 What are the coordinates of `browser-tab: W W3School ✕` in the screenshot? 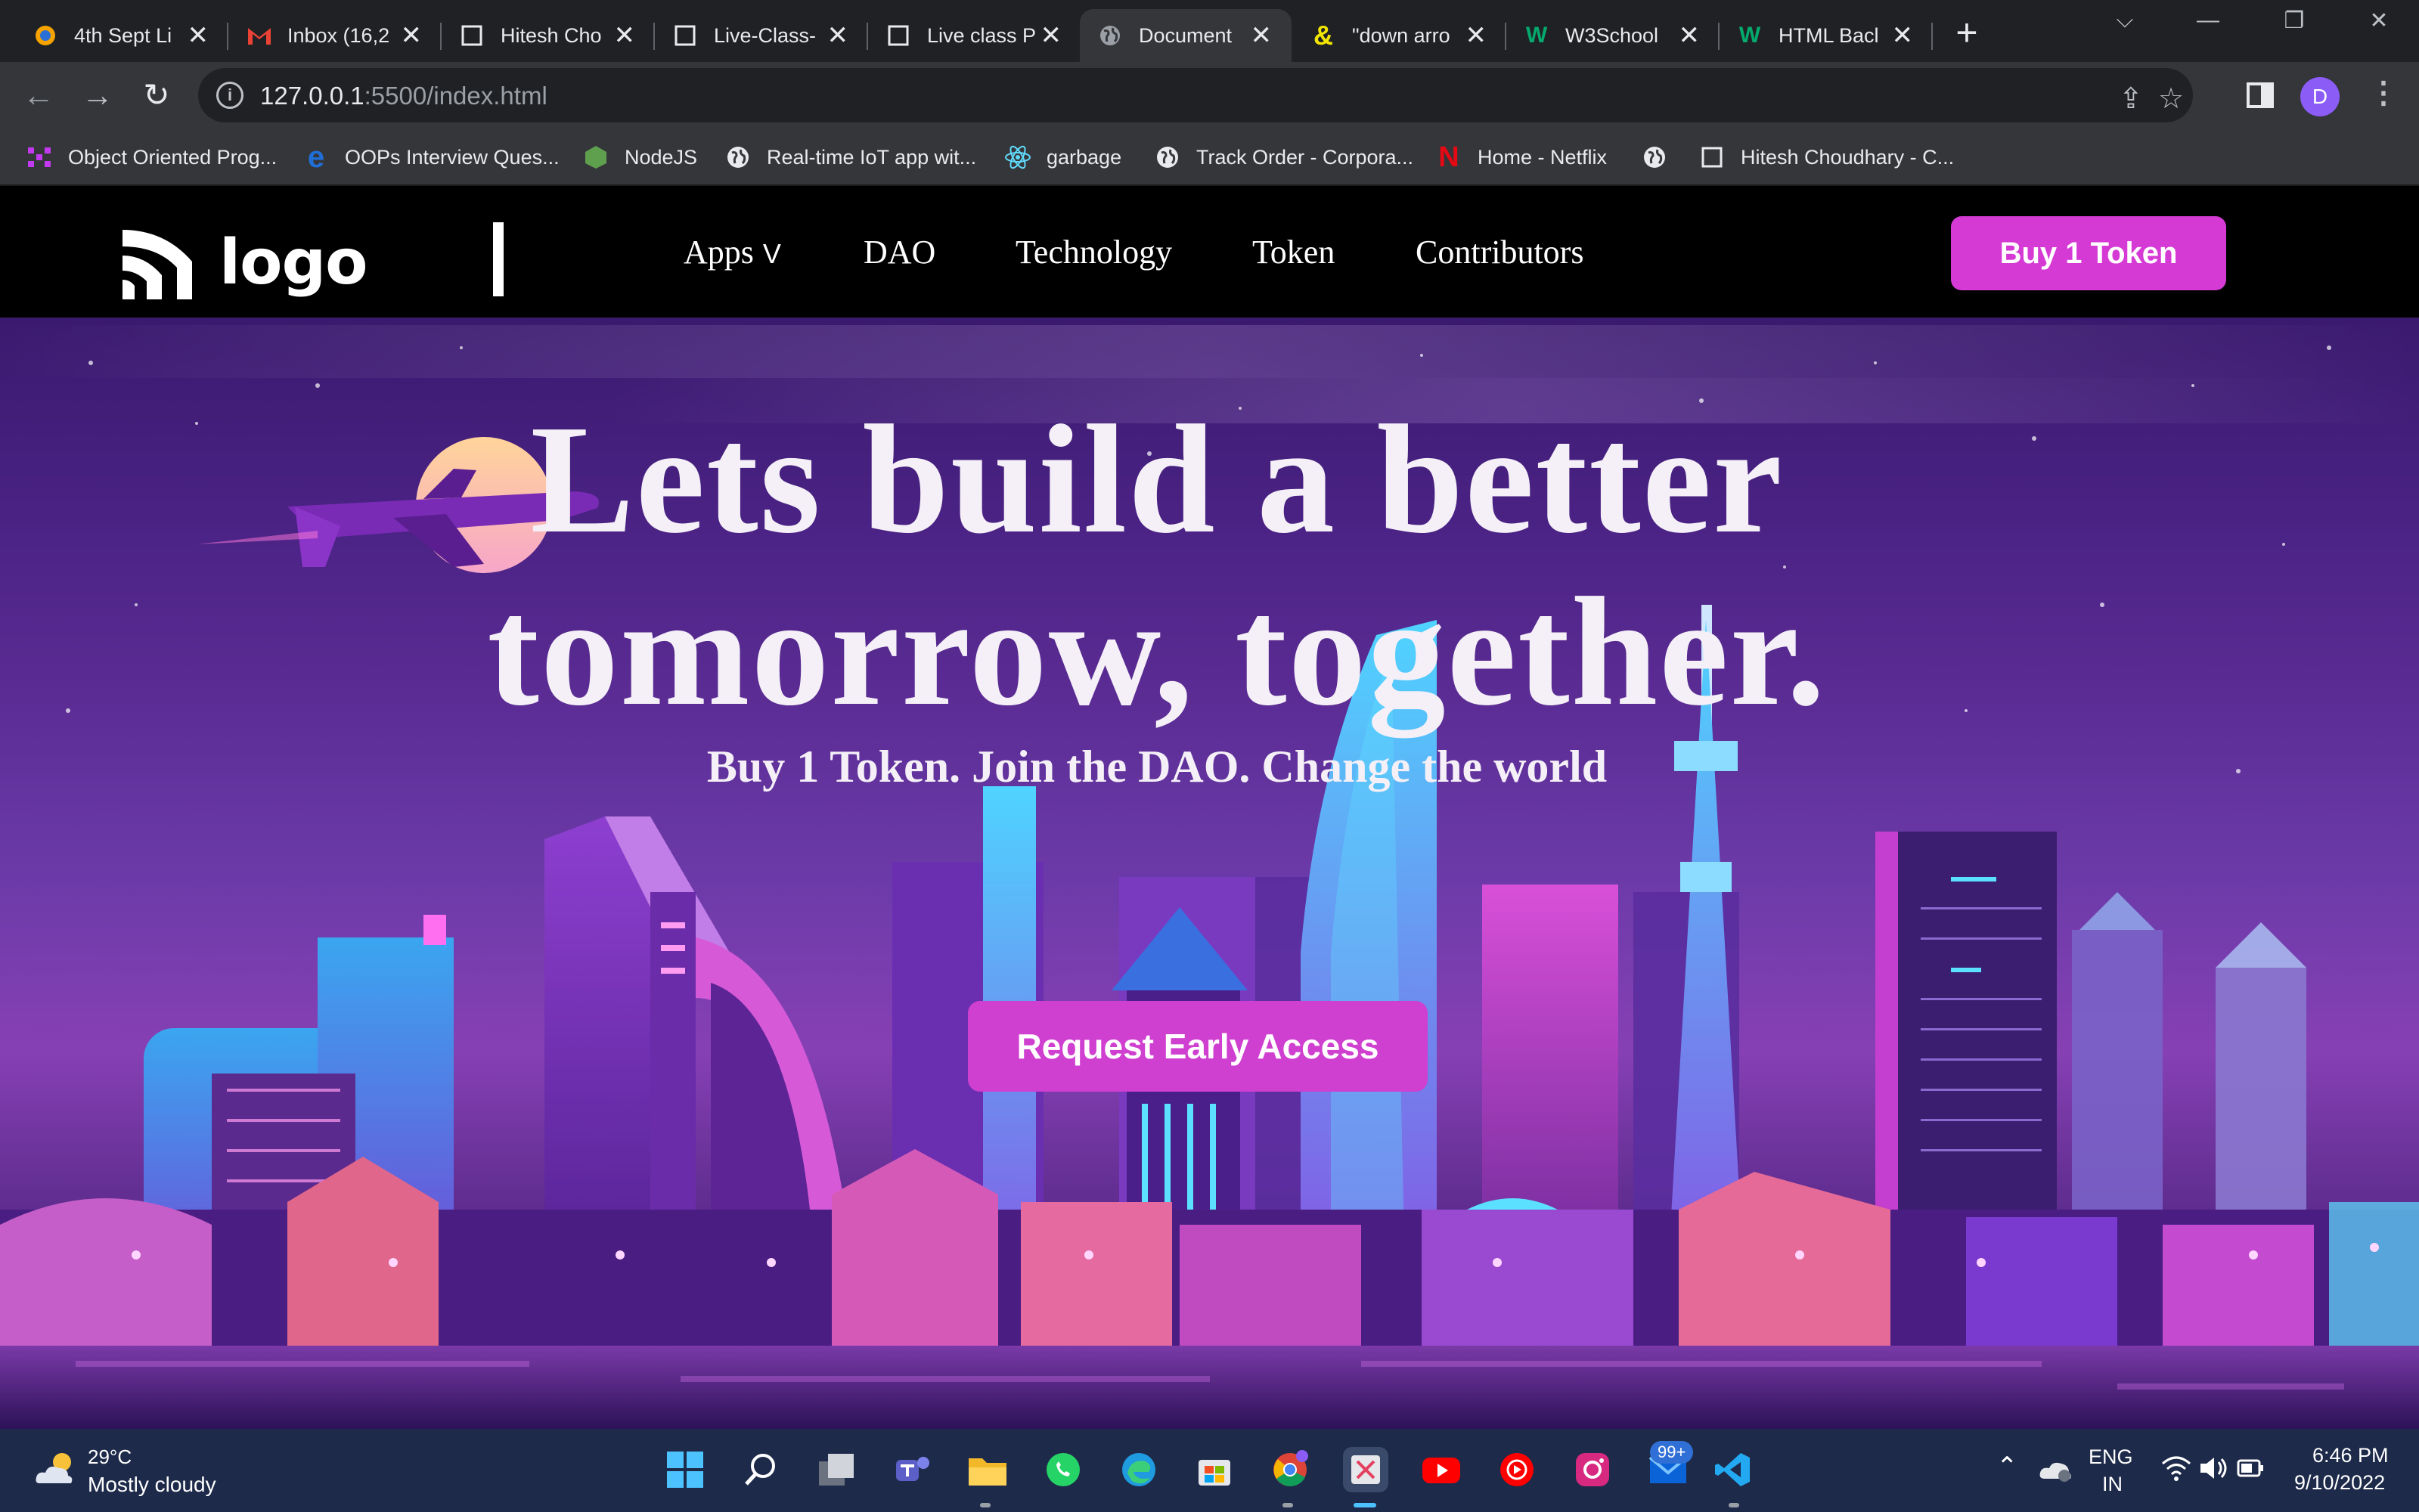 It's located at (1613, 36).